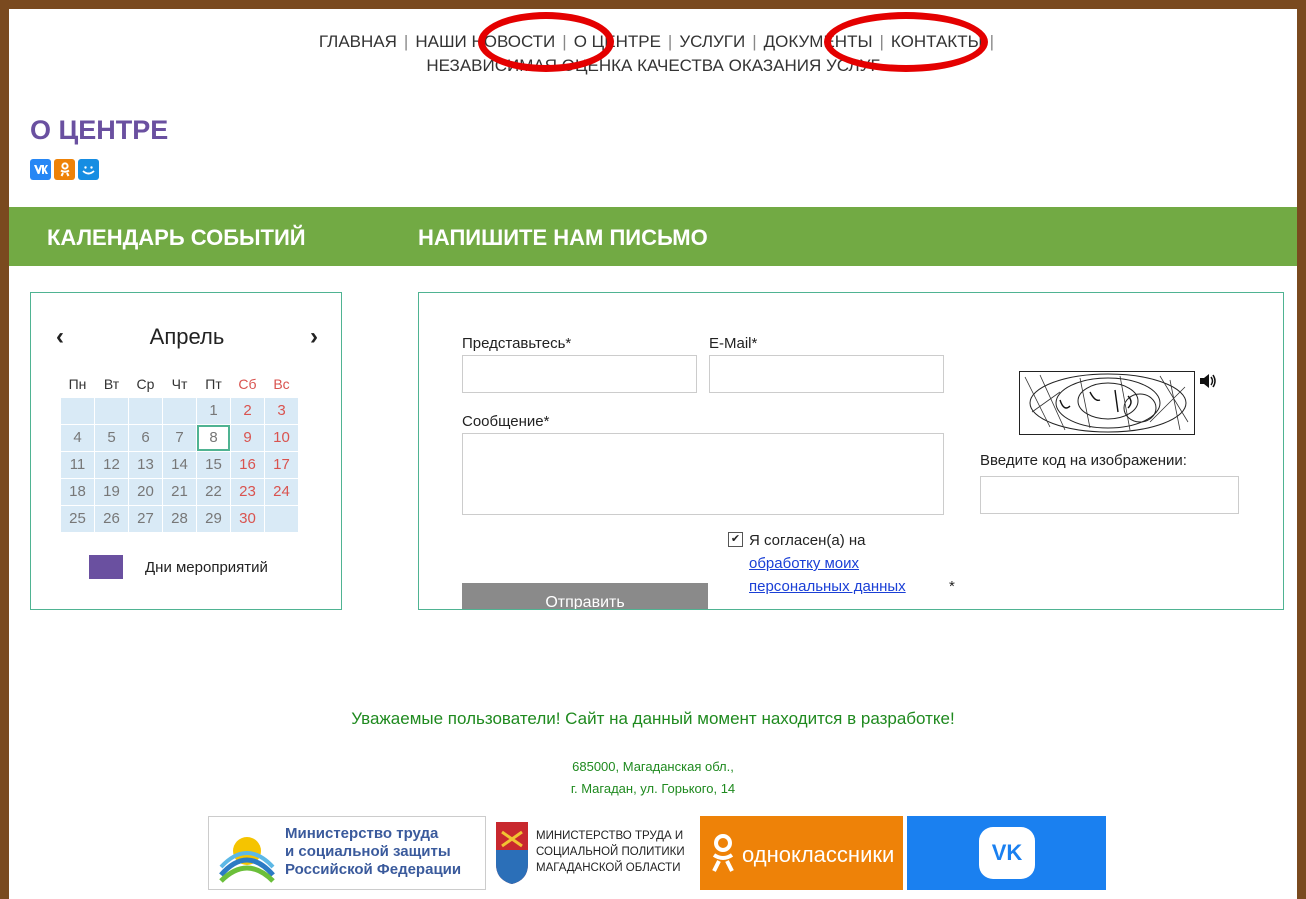 The width and height of the screenshot is (1306, 899). Describe the element at coordinates (826, 374) in the screenshot. I see `email-input` at that location.